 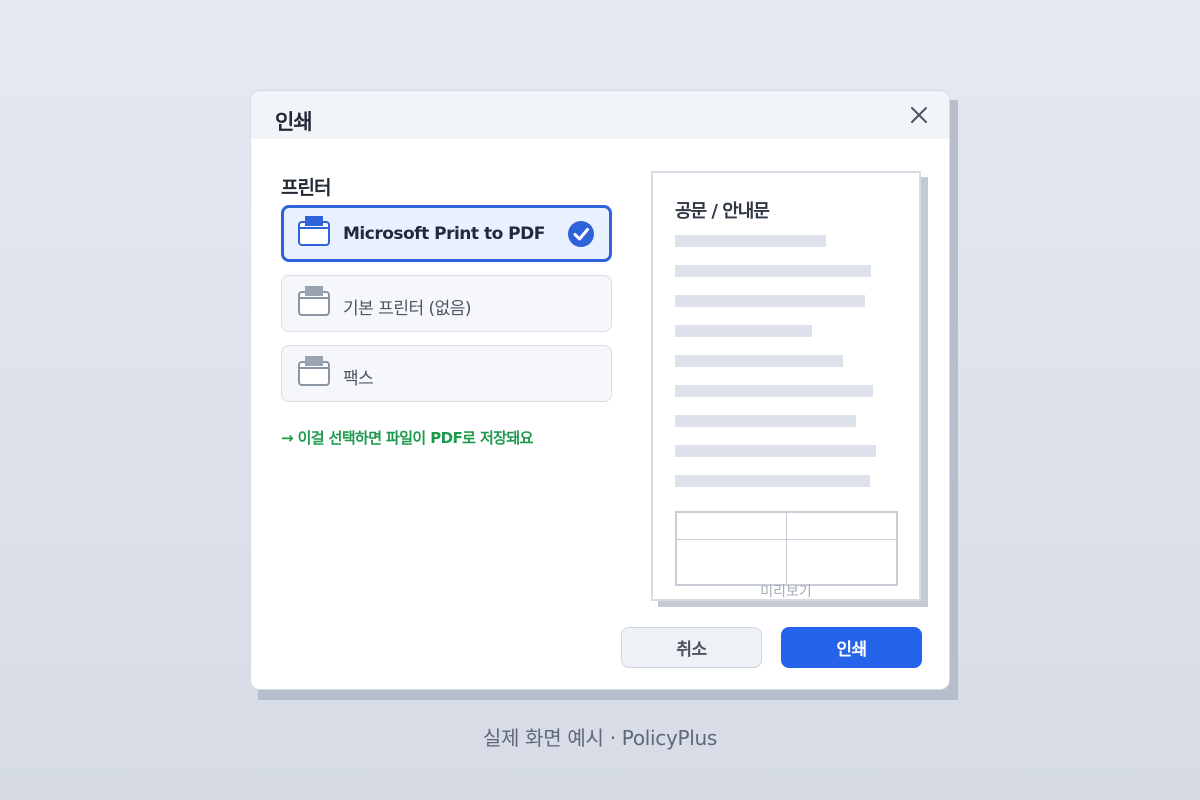 I want to click on preview-label: 미리보기, so click(x=786, y=592).